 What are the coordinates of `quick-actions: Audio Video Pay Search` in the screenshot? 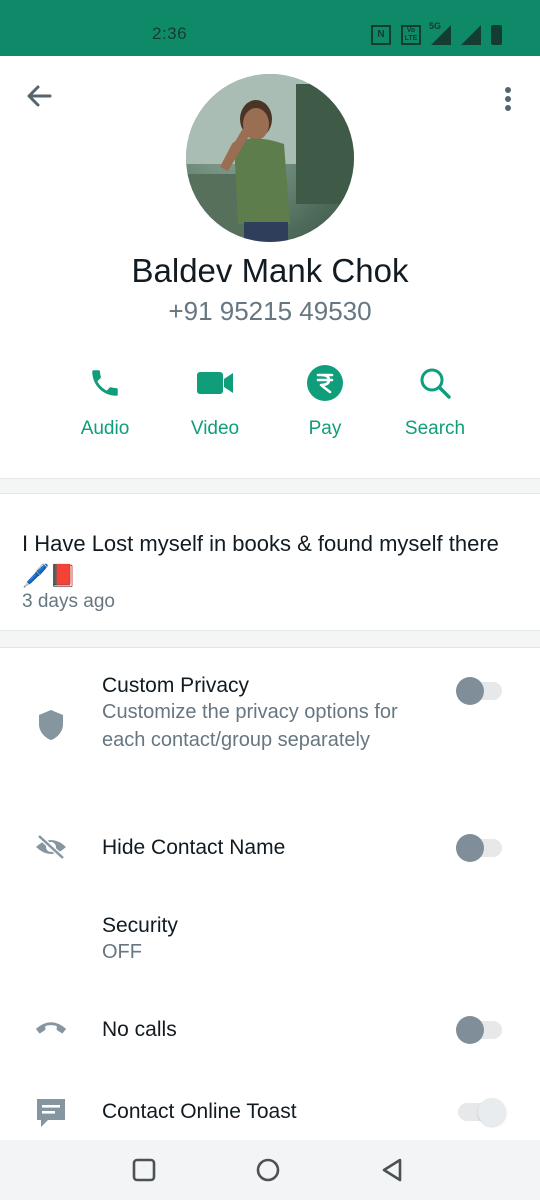 It's located at (270, 401).